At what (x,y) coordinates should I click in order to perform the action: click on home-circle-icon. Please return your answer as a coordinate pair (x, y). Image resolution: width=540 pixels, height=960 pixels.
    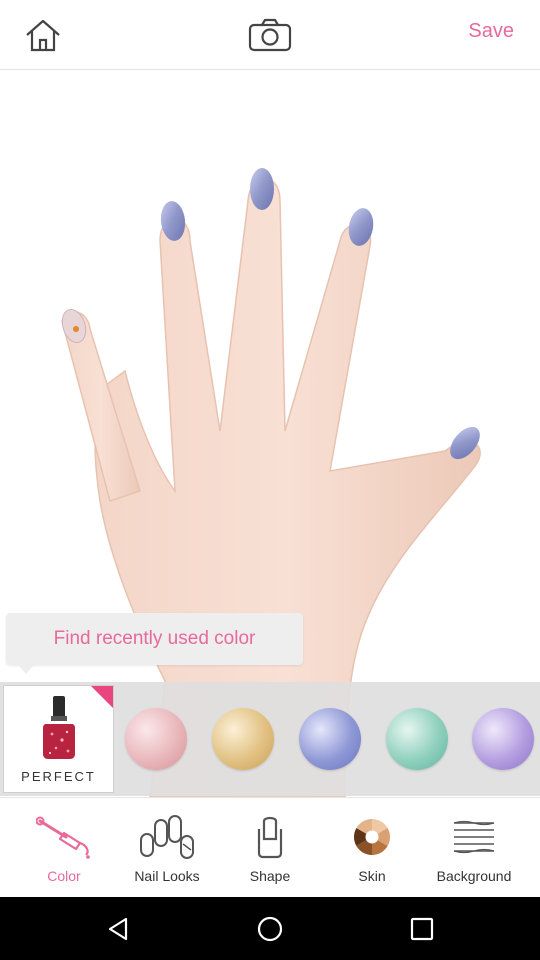
    Looking at the image, I should click on (270, 929).